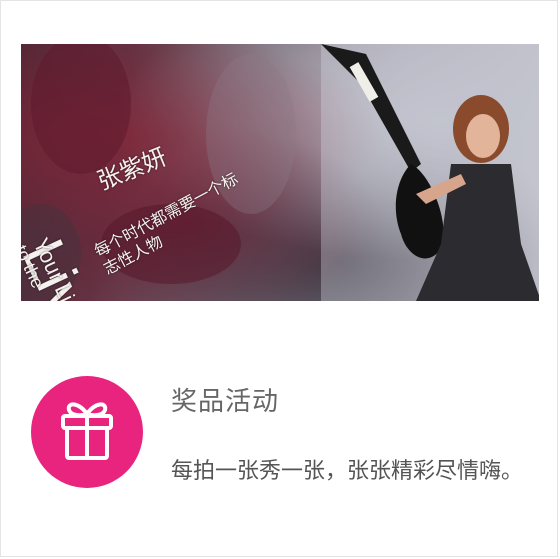 The height and width of the screenshot is (559, 560). I want to click on gift-badge, so click(87, 432).